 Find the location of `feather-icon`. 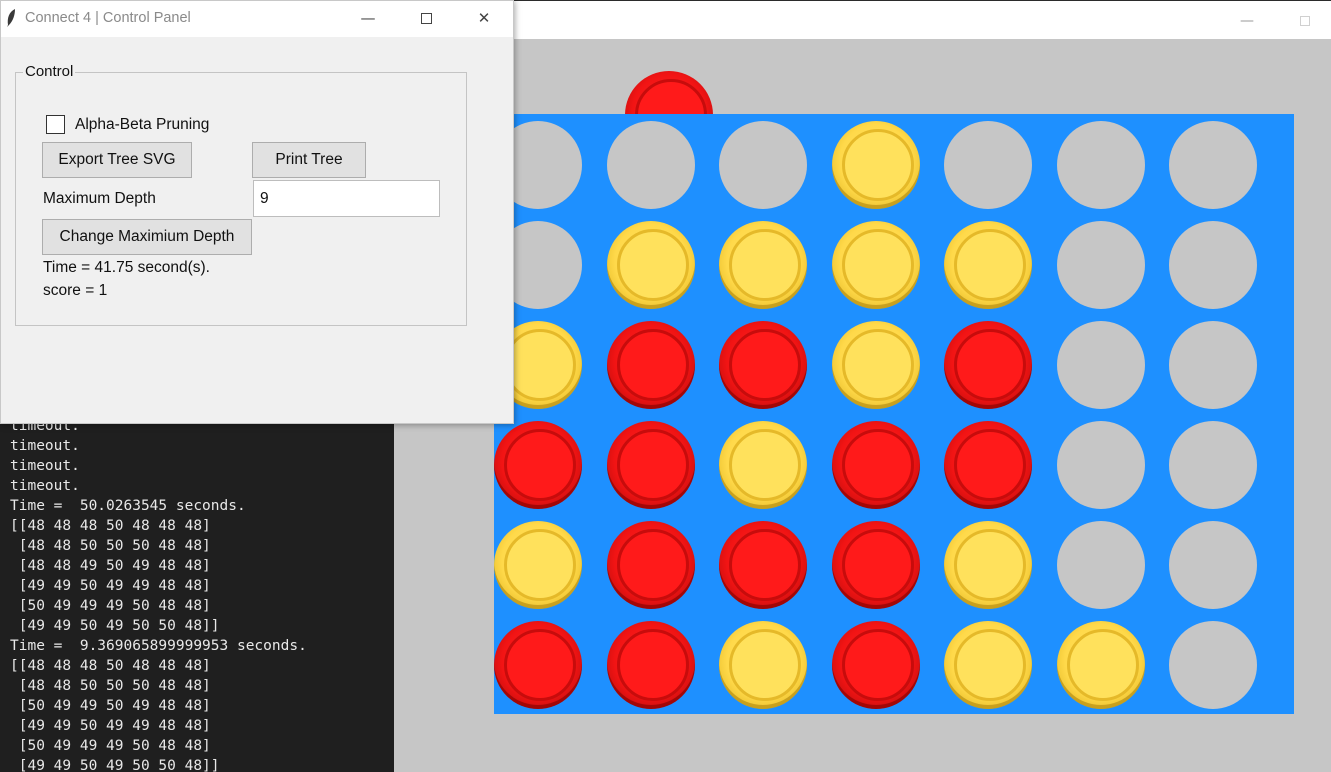

feather-icon is located at coordinates (11, 18).